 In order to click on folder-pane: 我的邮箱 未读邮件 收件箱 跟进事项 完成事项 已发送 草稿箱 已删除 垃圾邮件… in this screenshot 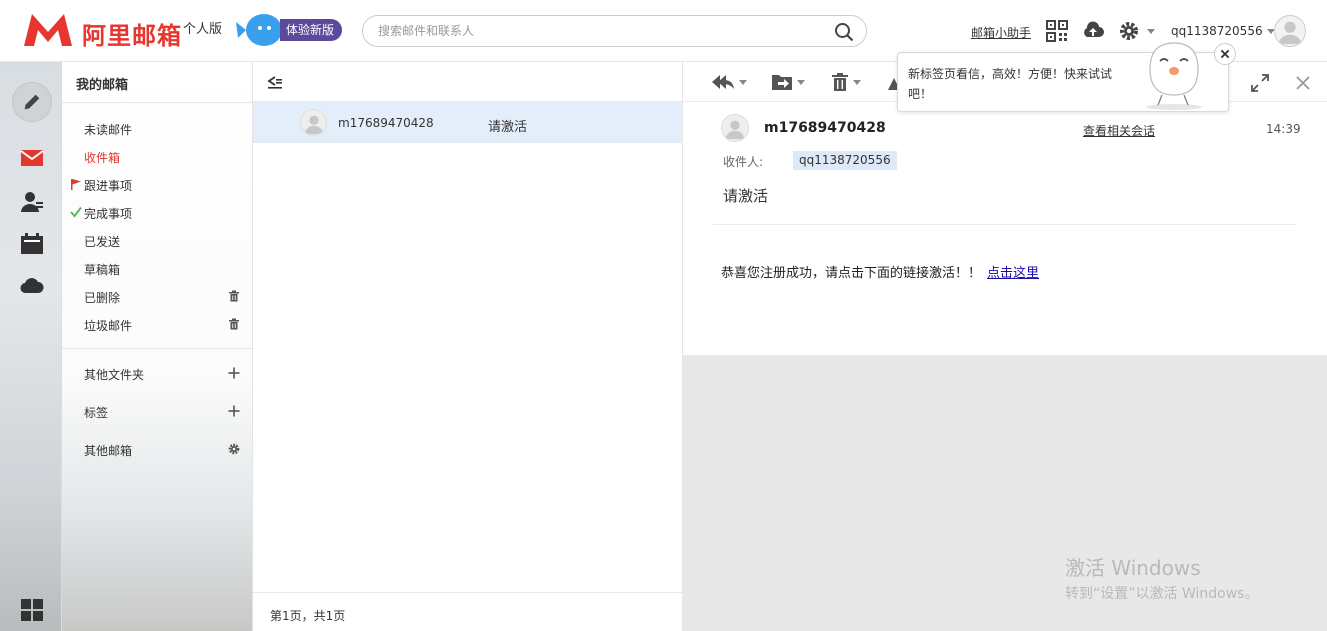, I will do `click(157, 346)`.